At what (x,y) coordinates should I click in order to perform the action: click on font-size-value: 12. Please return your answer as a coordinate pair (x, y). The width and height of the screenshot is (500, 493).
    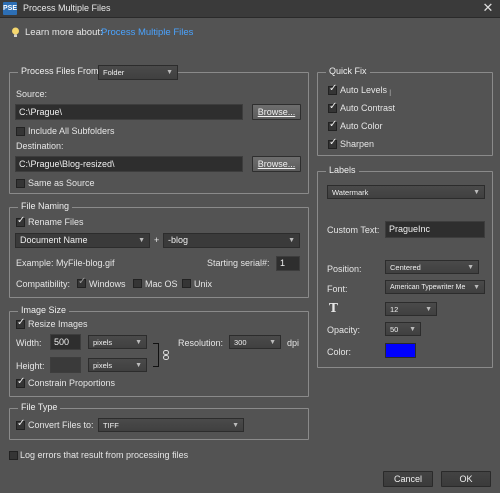
    Looking at the image, I should click on (394, 309).